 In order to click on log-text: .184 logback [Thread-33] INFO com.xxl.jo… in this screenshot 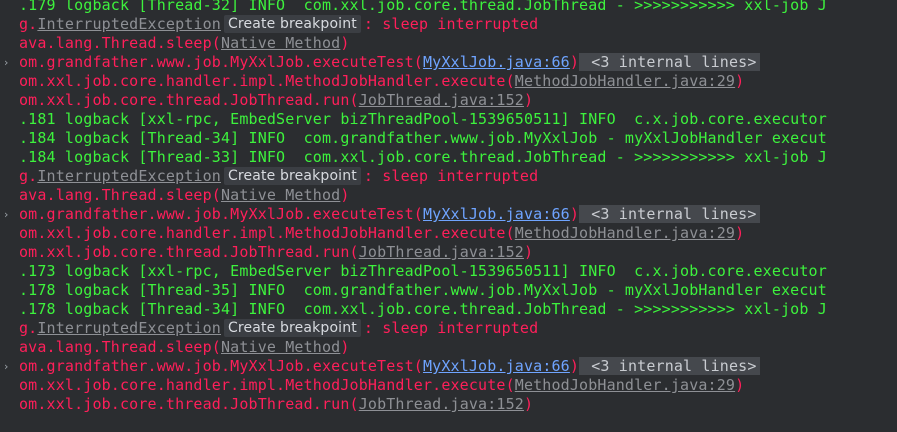, I will do `click(423, 157)`.